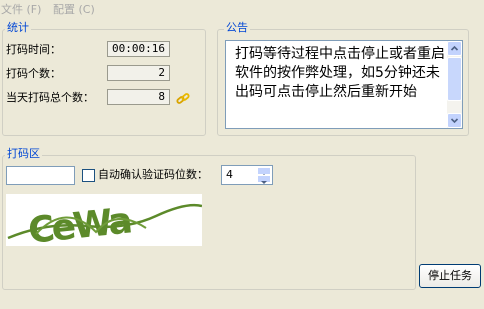 Image resolution: width=484 pixels, height=309 pixels. Describe the element at coordinates (454, 79) in the screenshot. I see `scroll-thumb` at that location.